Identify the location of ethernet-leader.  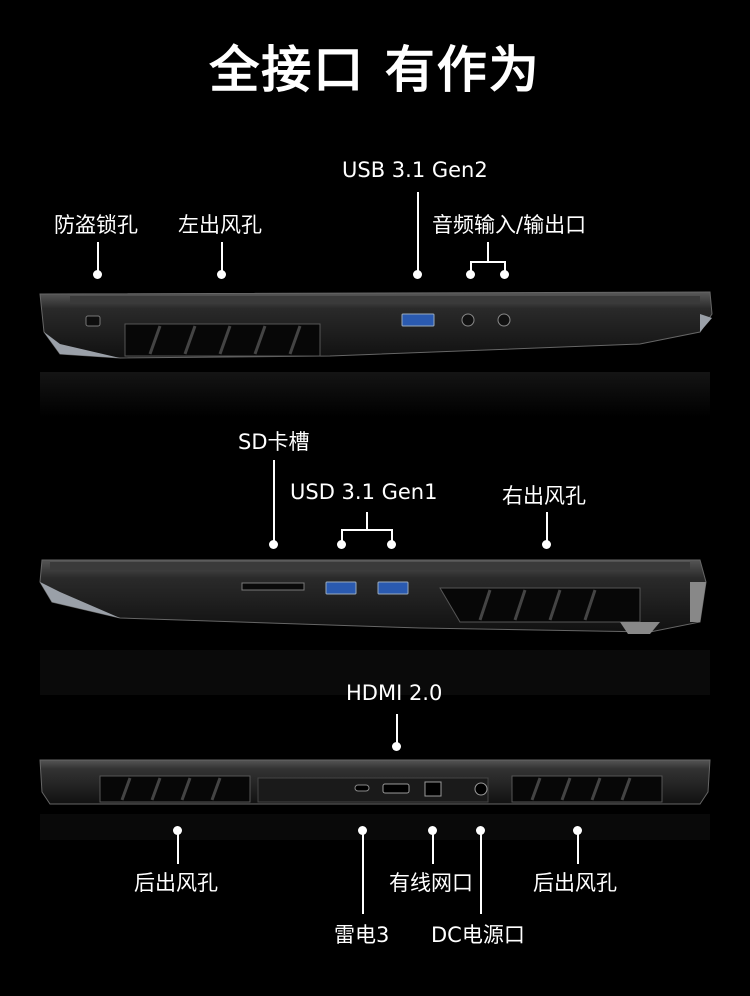
(433, 847).